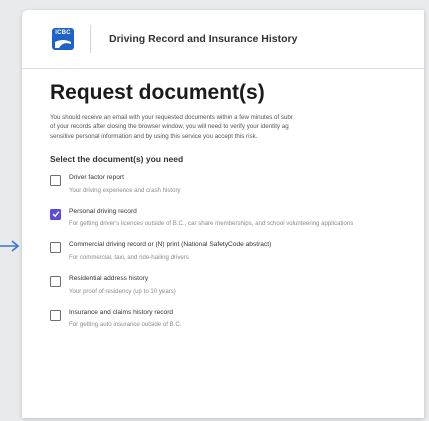 This screenshot has height=421, width=429. I want to click on page-title: Request document(s), so click(157, 92).